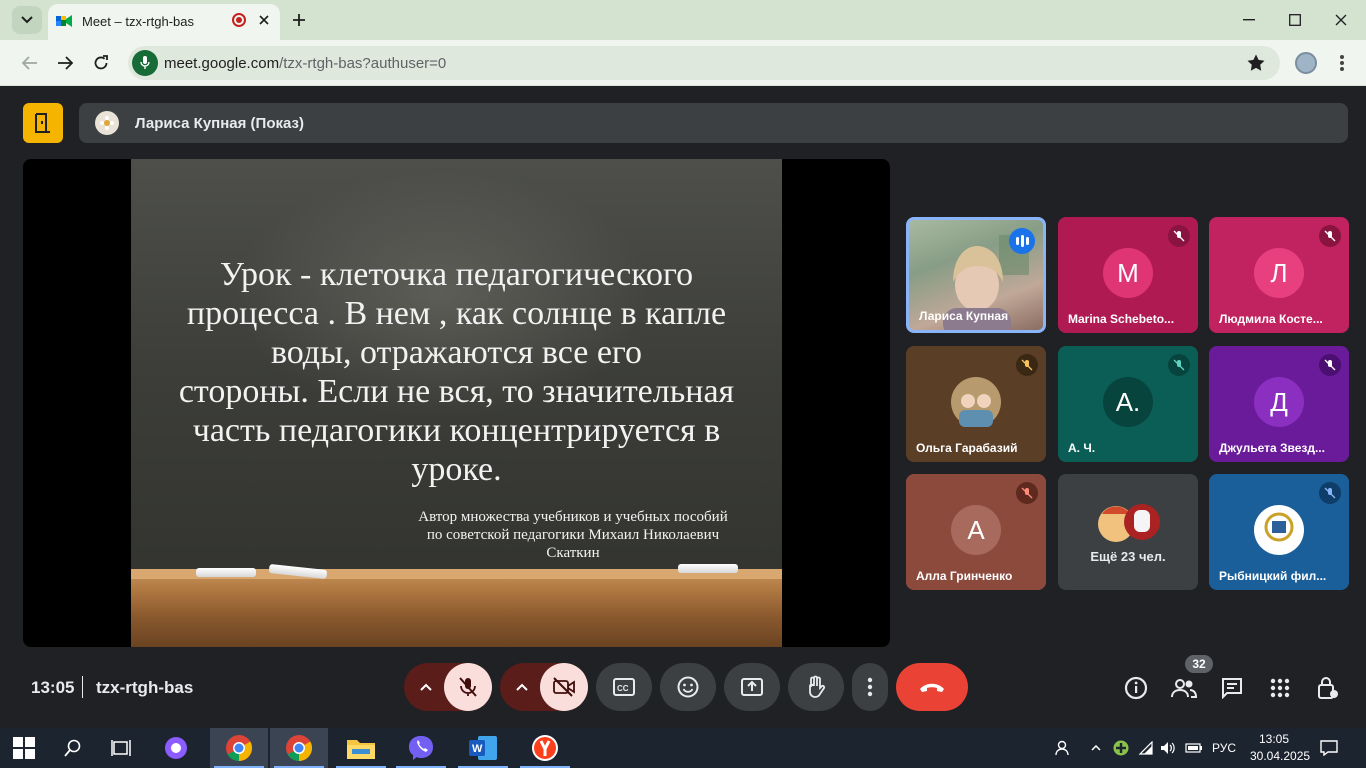  I want to click on minimize-button, so click(1249, 20).